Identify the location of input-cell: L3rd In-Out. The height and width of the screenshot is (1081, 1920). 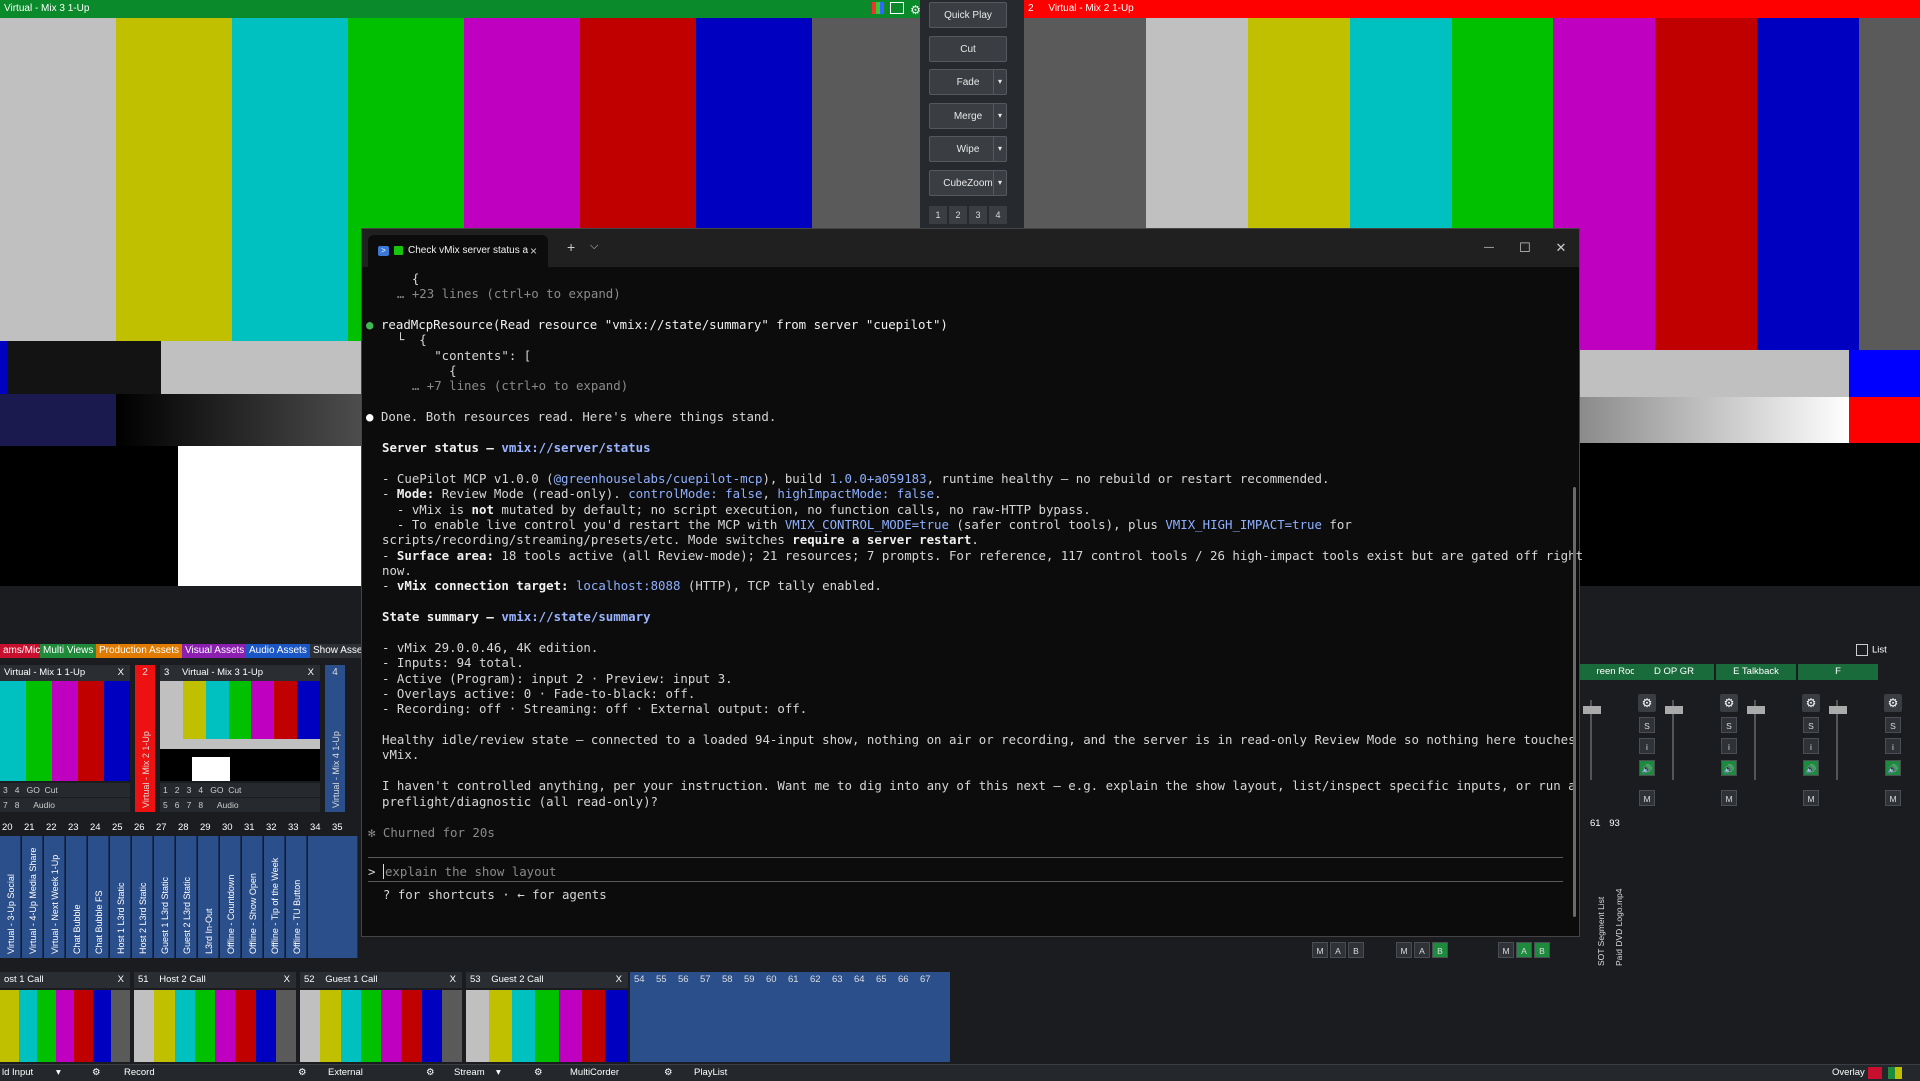
(208, 897).